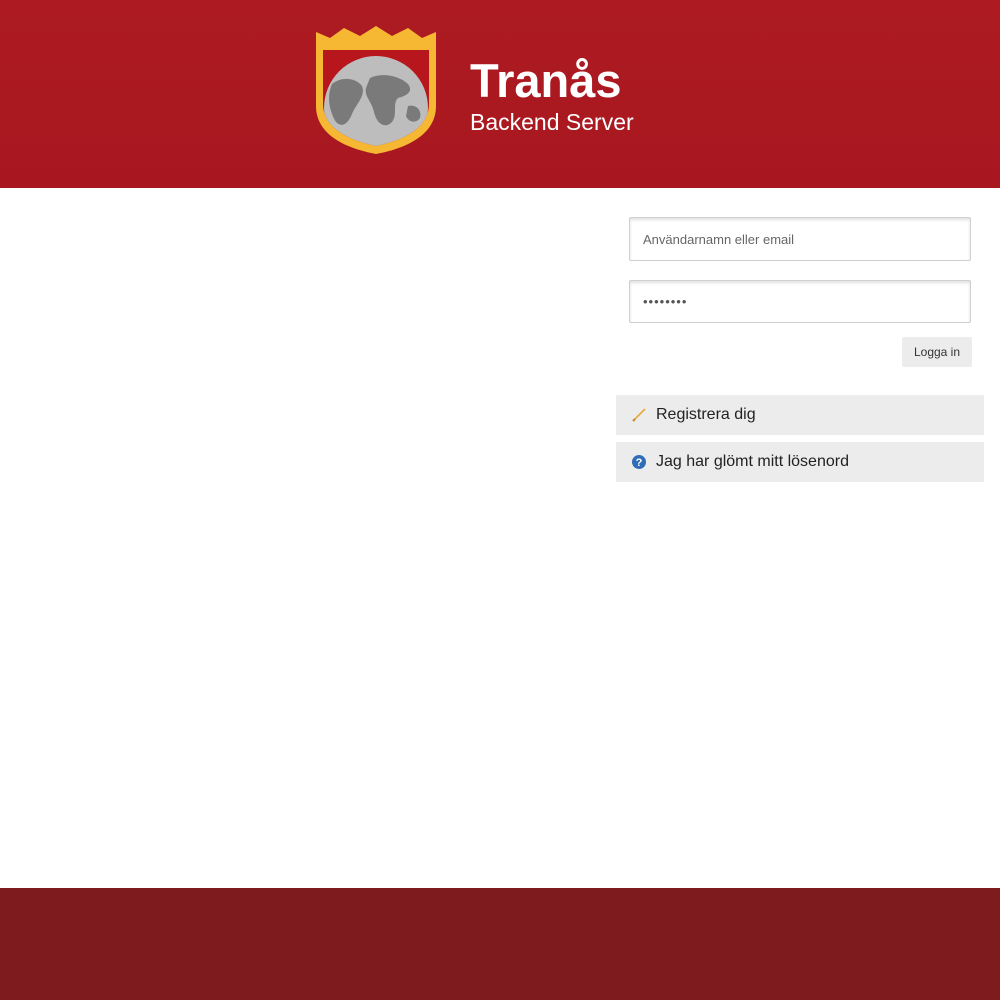 The image size is (1000, 1000). What do you see at coordinates (552, 122) in the screenshot?
I see `brand-subtitle: Backend Server` at bounding box center [552, 122].